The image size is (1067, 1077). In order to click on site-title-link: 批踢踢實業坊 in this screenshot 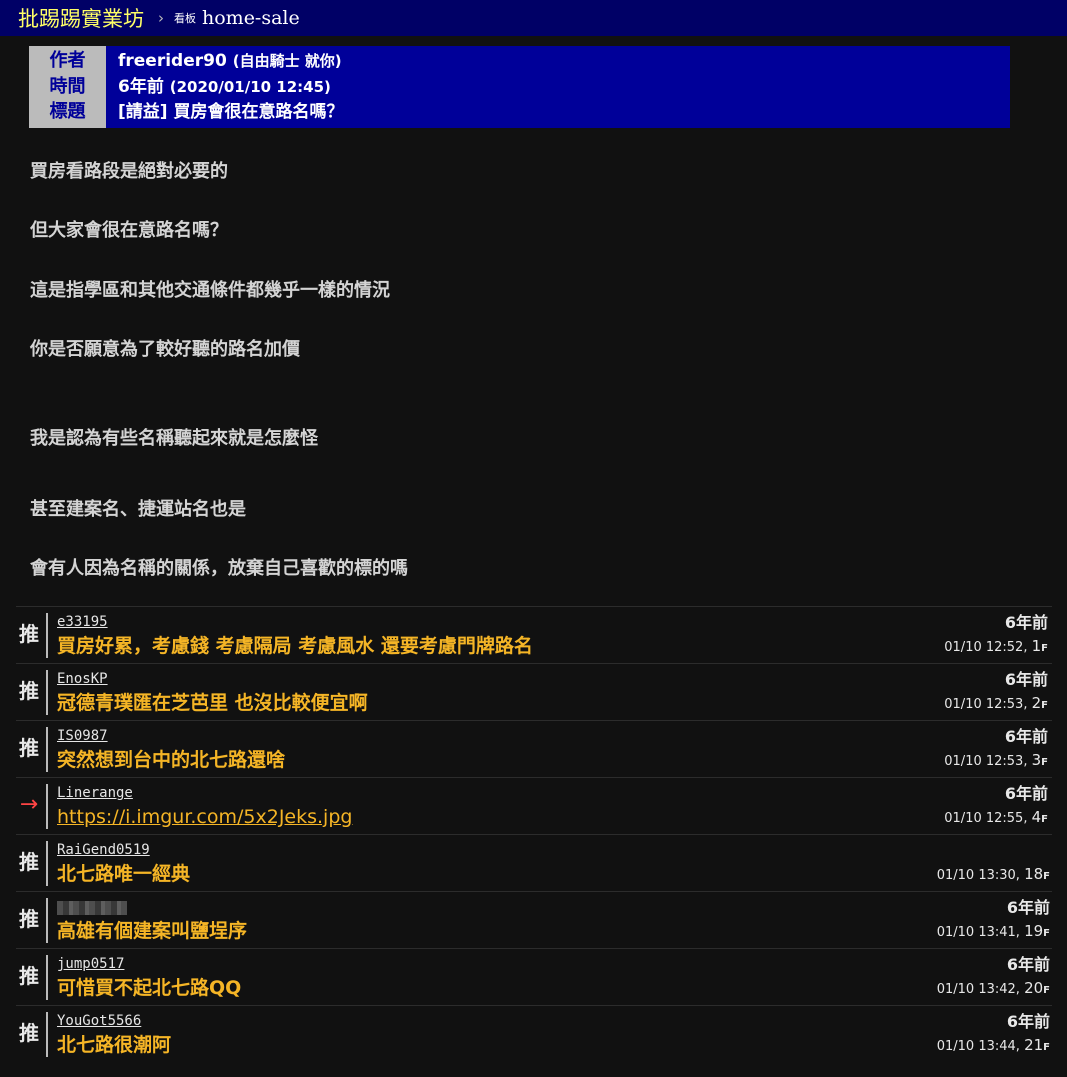, I will do `click(81, 18)`.